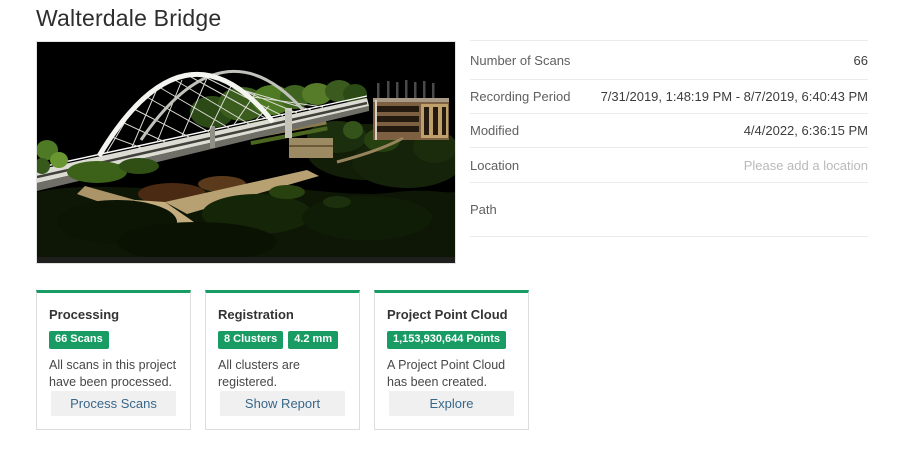  I want to click on card-title: Processing, so click(84, 314).